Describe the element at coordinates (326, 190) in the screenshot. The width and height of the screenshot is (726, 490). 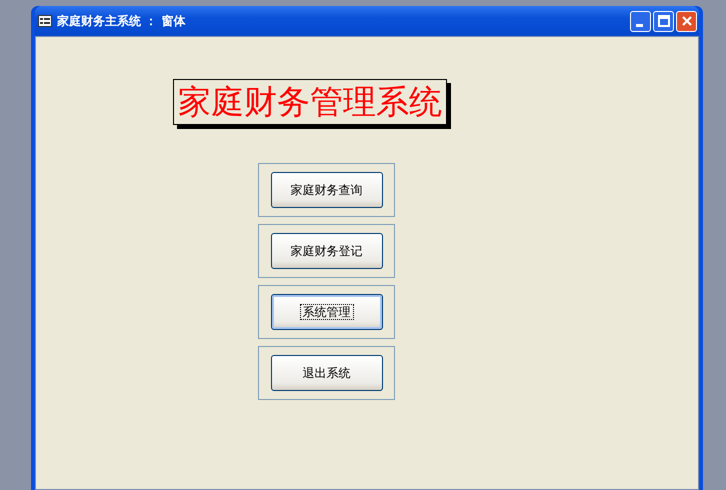
I see `menu-button: 家庭财务查询` at that location.